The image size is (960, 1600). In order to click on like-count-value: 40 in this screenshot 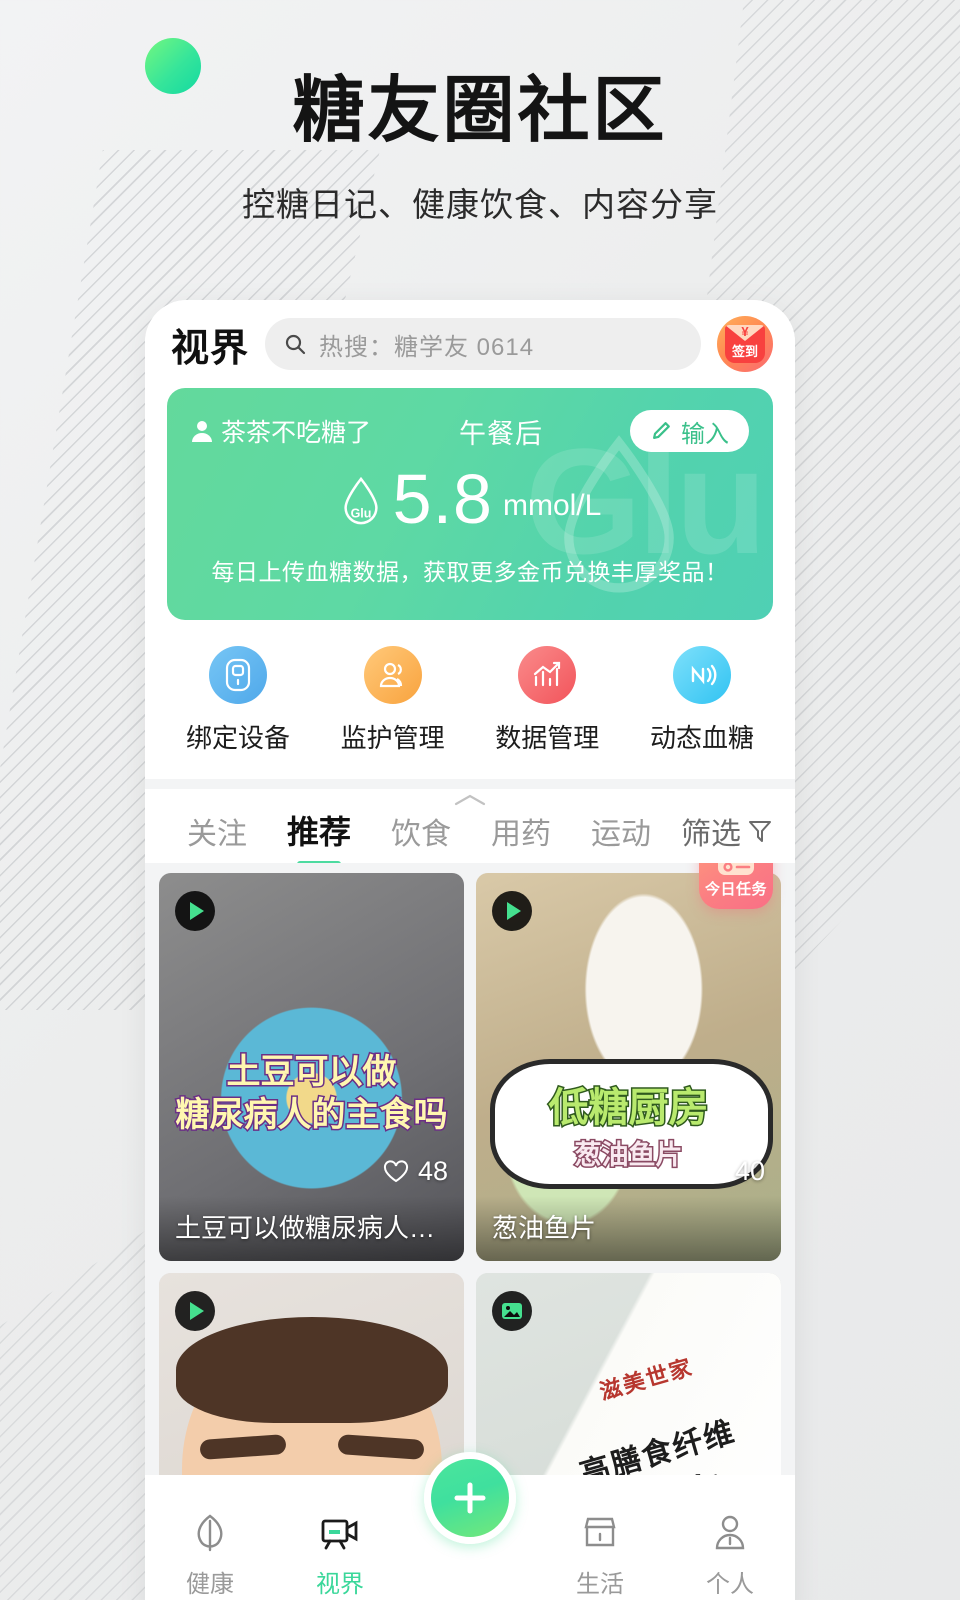, I will do `click(749, 1171)`.